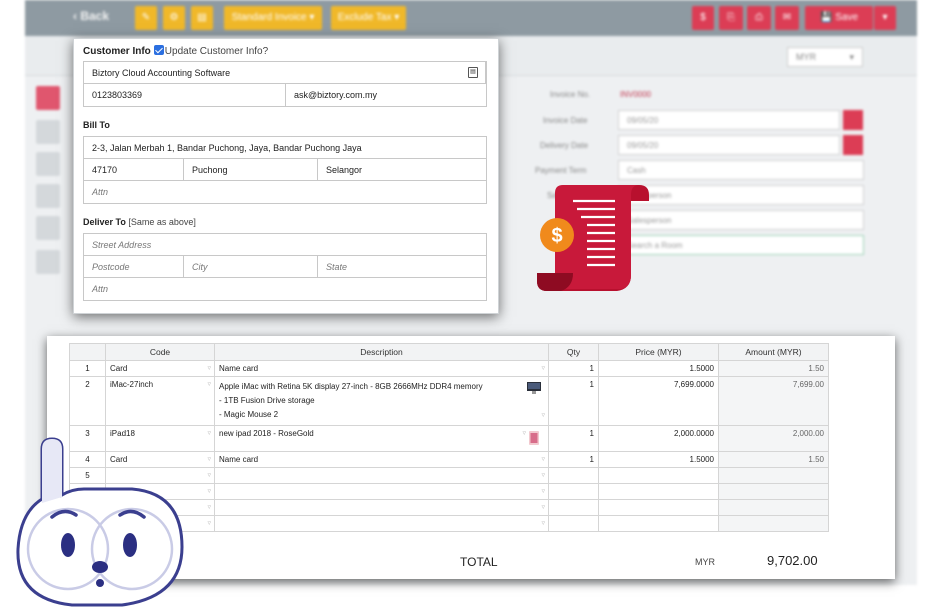 The image size is (940, 609). I want to click on customer-name-field: Biztory Cloud Accounting Software, so click(285, 72).